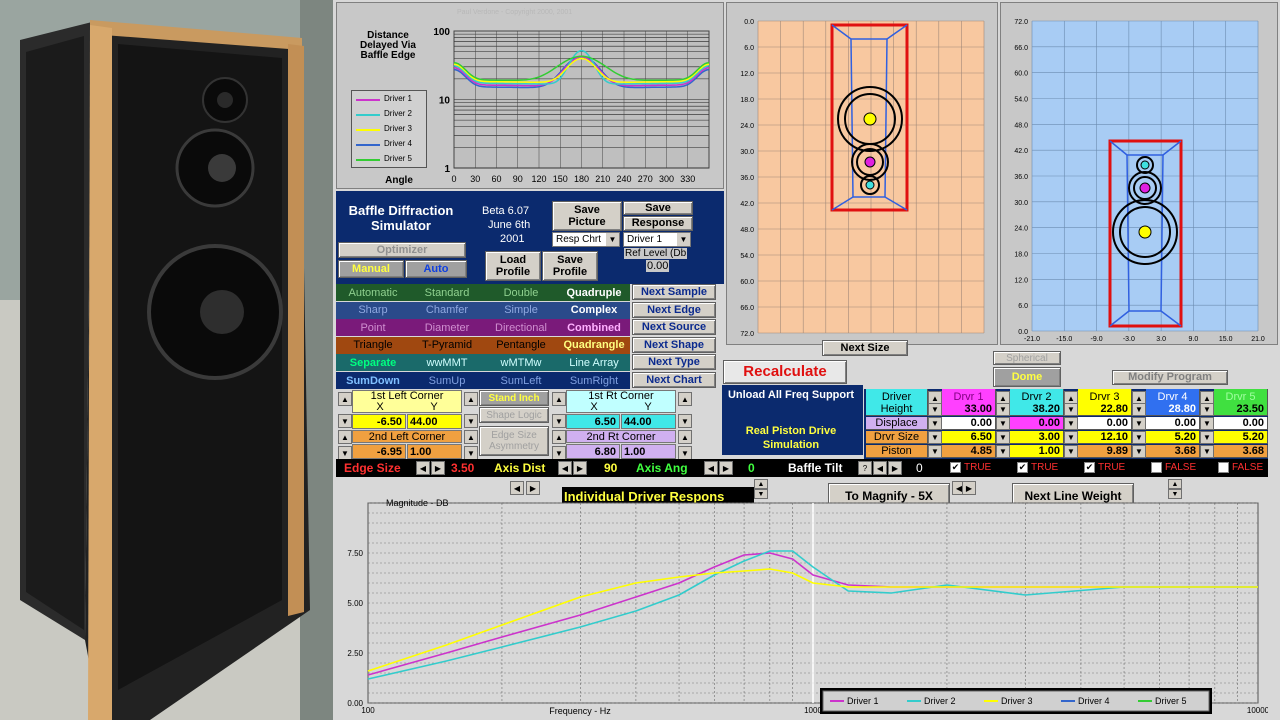 Image resolution: width=1280 pixels, height=720 pixels. Describe the element at coordinates (593, 451) in the screenshot. I see `second-right-corner-x-input: 6.80` at that location.